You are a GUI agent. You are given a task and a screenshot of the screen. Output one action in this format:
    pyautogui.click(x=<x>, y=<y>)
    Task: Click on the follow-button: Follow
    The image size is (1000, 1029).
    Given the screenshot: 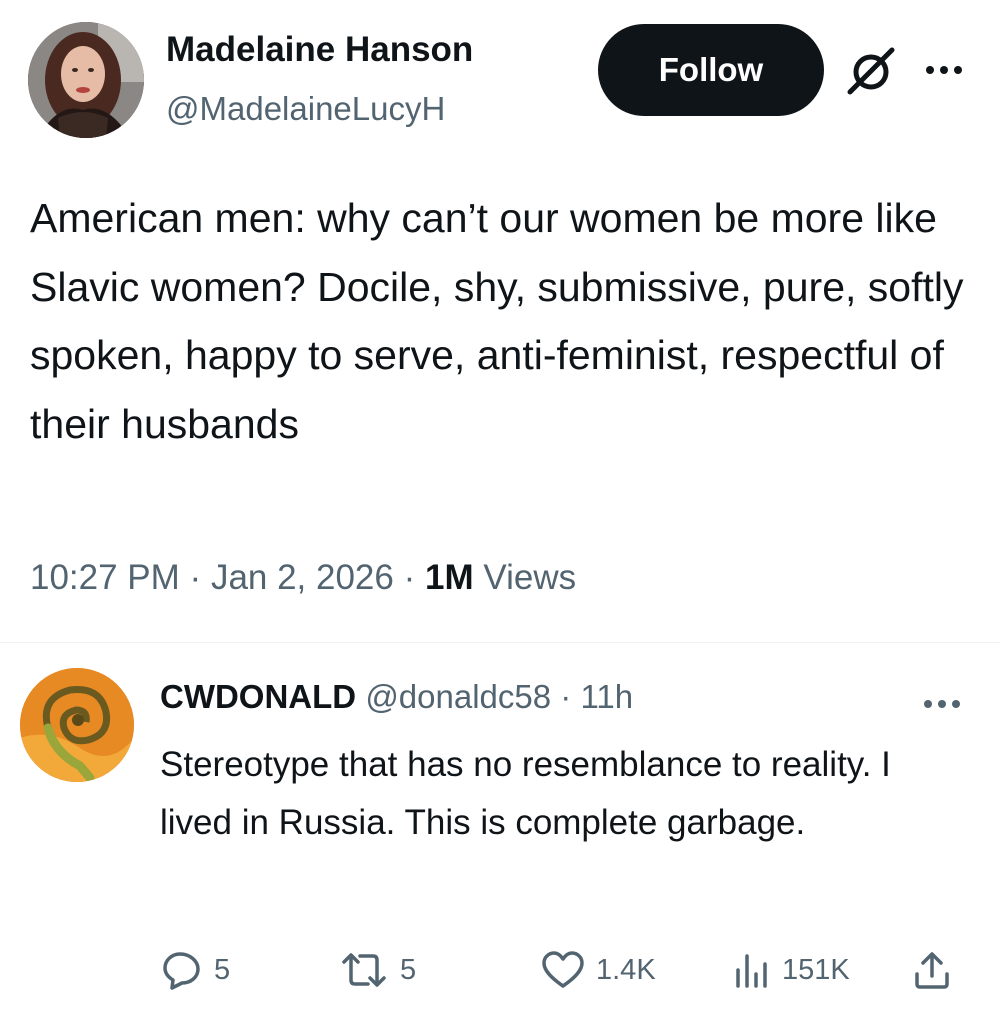 What is the action you would take?
    pyautogui.click(x=711, y=70)
    